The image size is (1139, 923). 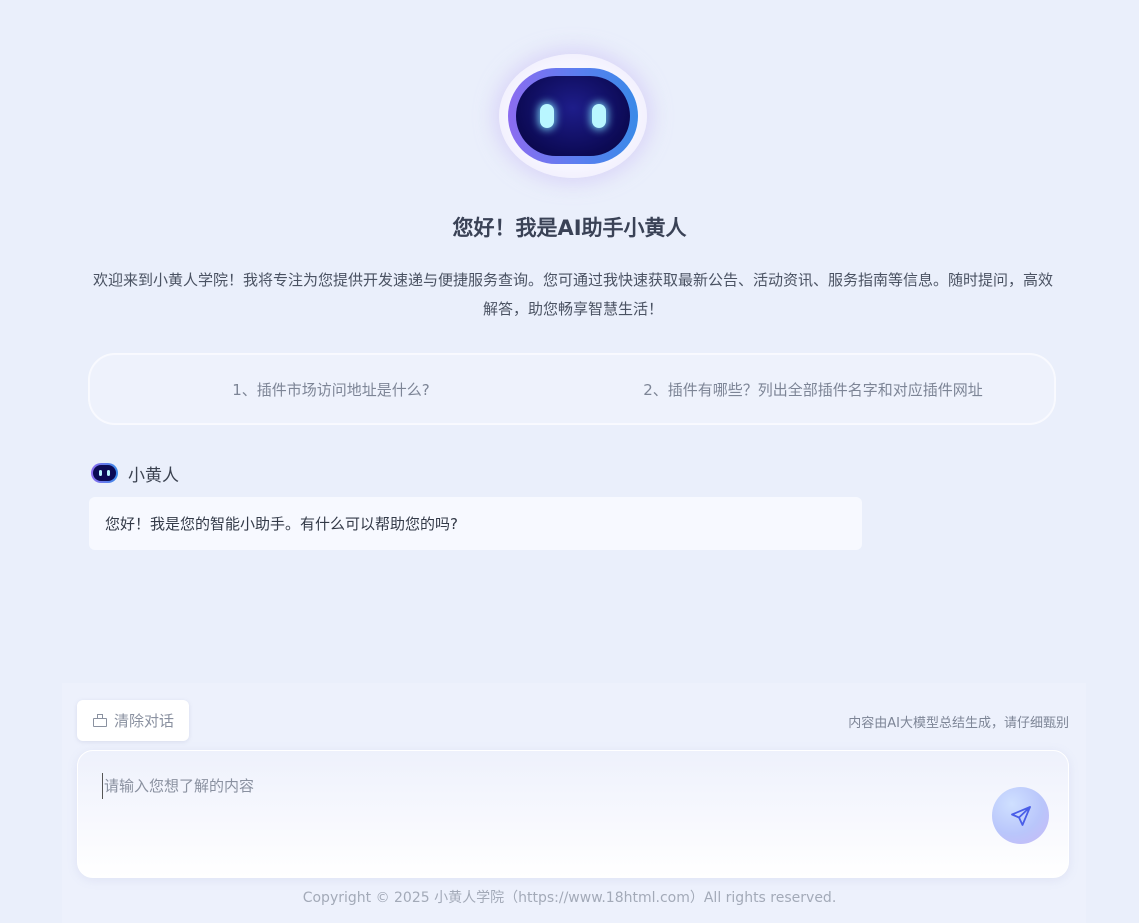 What do you see at coordinates (475, 523) in the screenshot?
I see `bot-message-bubble: 您好！我是您的智能小助手。有什么可以帮助您的吗?` at bounding box center [475, 523].